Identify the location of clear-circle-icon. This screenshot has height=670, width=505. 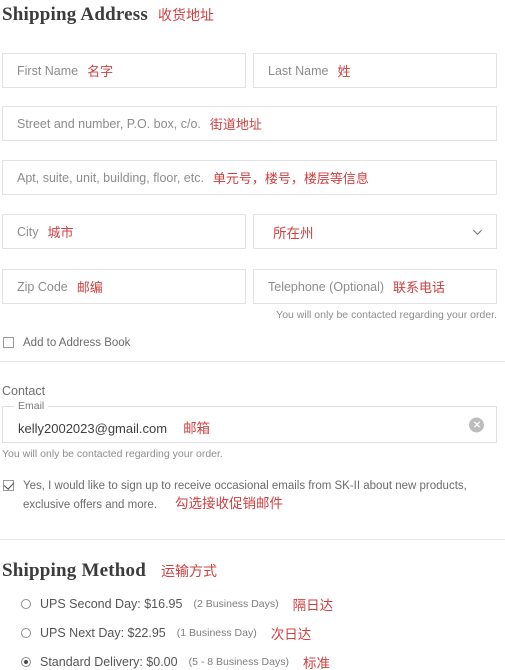
(476, 424).